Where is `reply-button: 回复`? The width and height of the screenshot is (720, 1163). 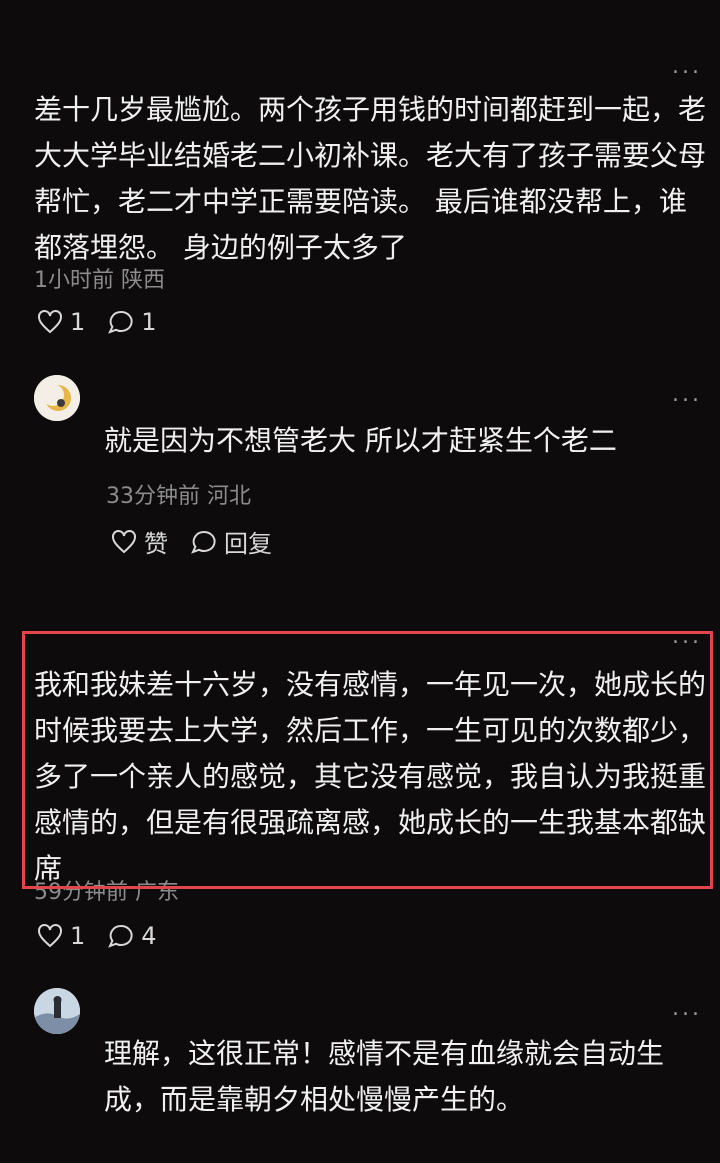
reply-button: 回复 is located at coordinates (231, 541).